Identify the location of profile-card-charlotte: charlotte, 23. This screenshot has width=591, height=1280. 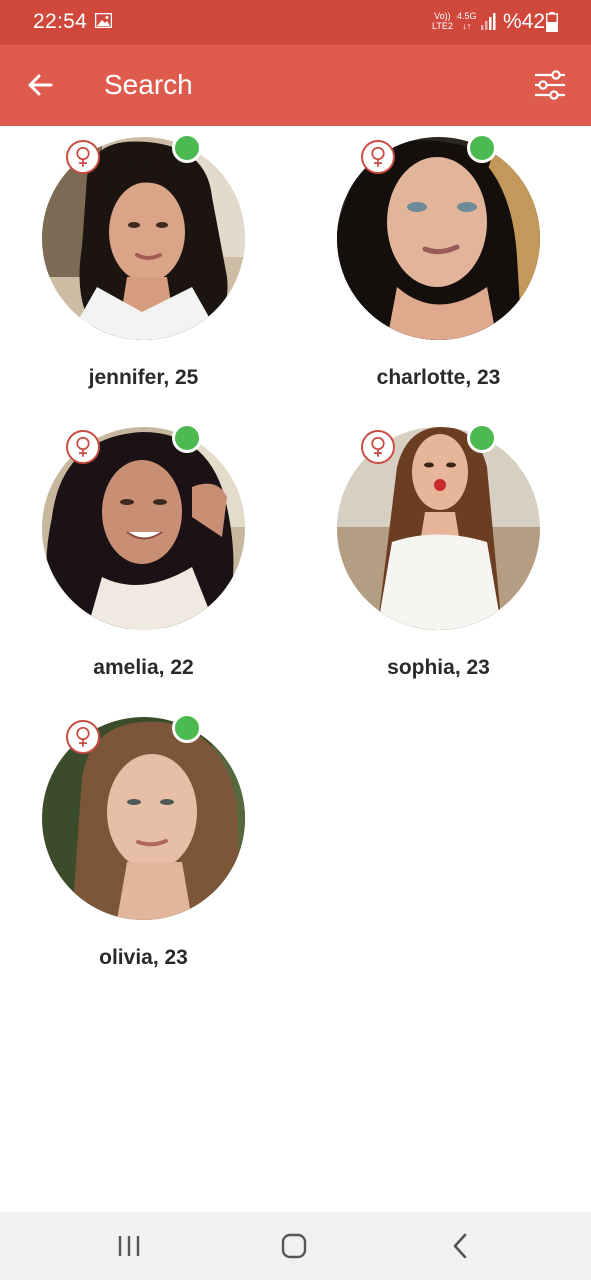
(447, 261).